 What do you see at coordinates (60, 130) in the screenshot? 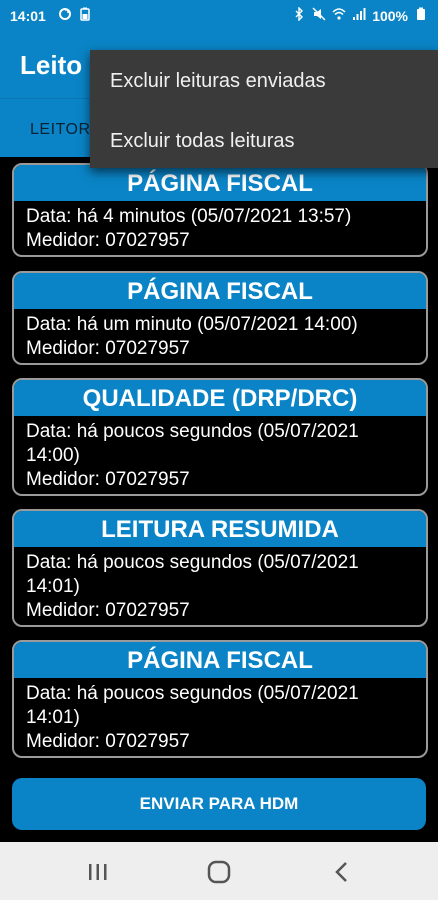
I see `tab-leitor: LEITOR` at bounding box center [60, 130].